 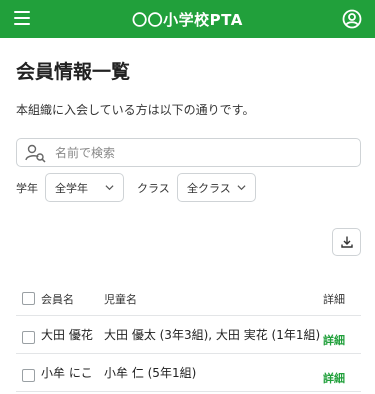 I want to click on select-all-checkbox, so click(x=28, y=298).